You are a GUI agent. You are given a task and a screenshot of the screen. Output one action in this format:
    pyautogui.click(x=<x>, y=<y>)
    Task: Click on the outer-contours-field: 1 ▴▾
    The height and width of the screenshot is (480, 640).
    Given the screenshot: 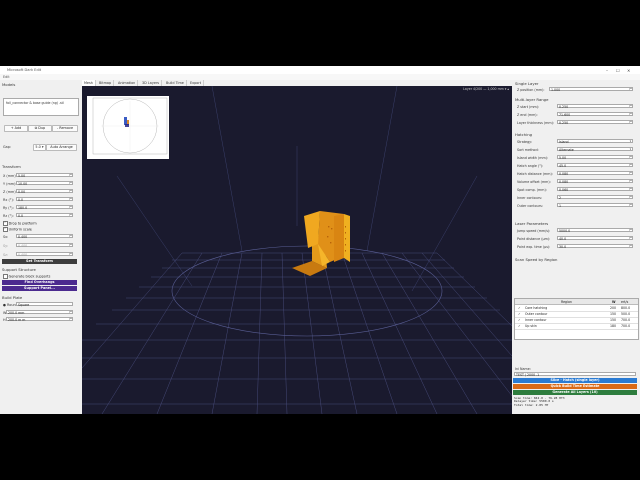 What is the action you would take?
    pyautogui.click(x=595, y=205)
    